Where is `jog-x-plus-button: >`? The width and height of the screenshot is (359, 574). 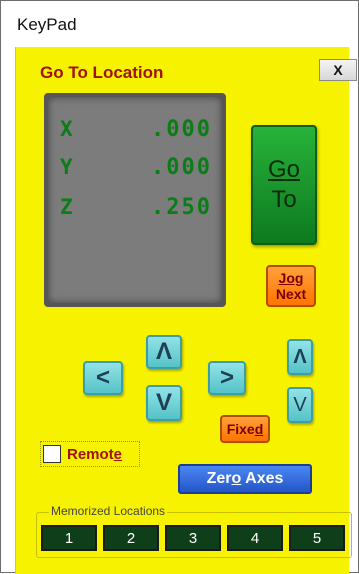
jog-x-plus-button: > is located at coordinates (227, 378).